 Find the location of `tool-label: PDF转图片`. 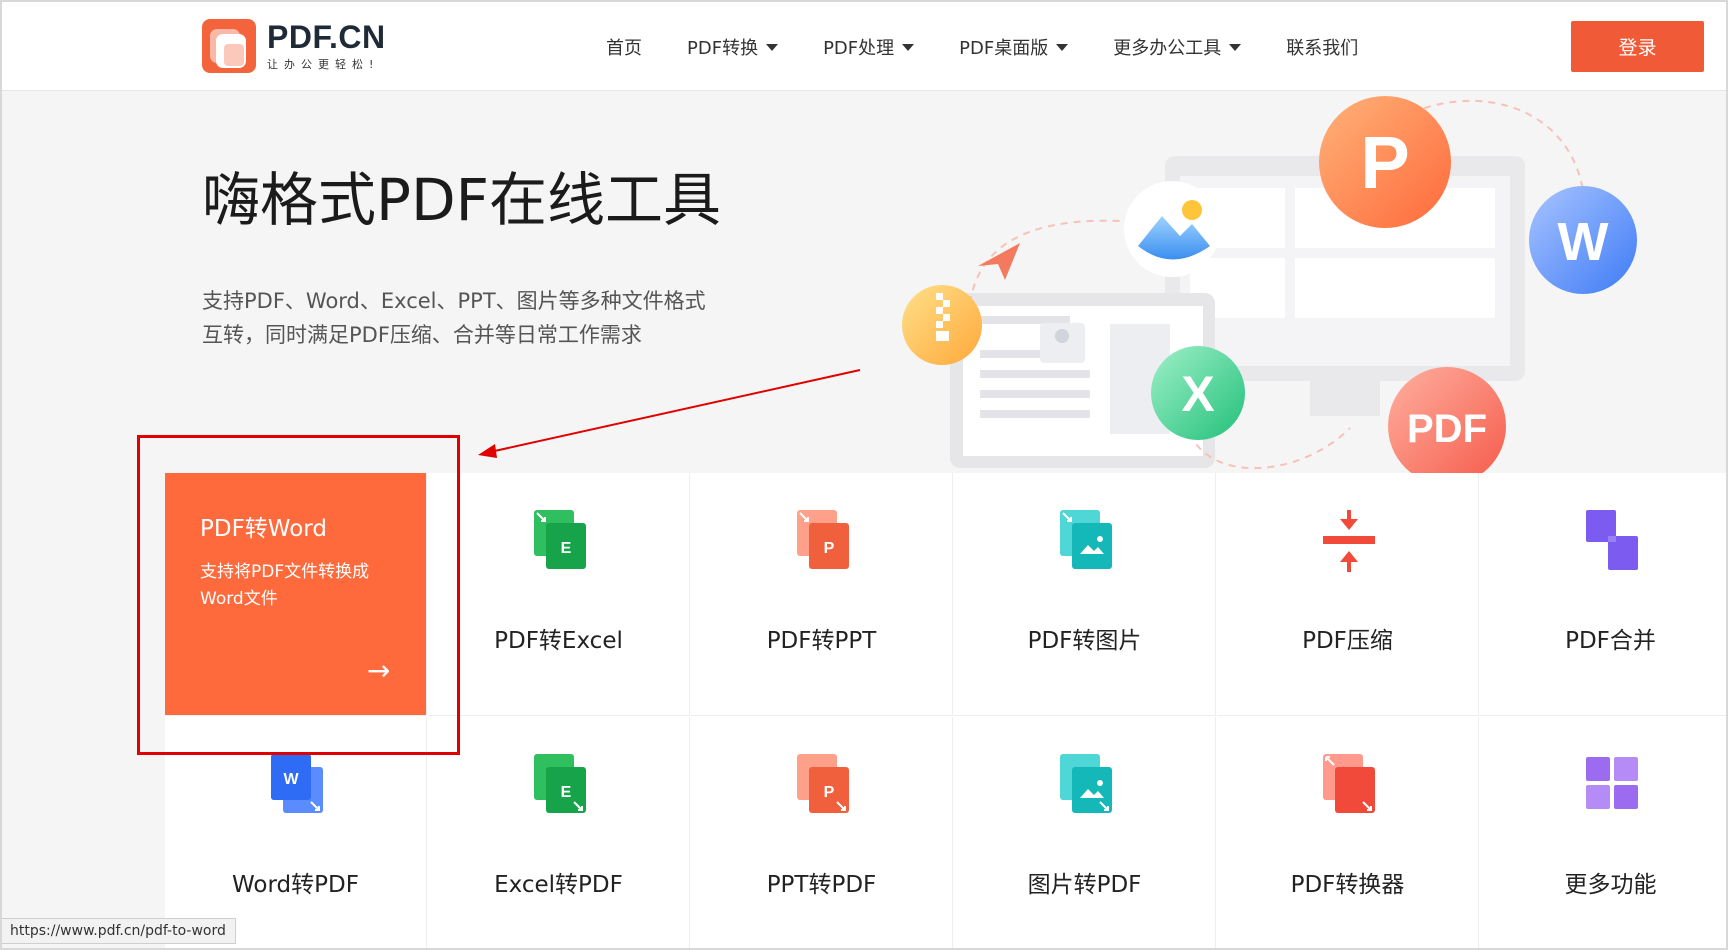

tool-label: PDF转图片 is located at coordinates (1084, 641).